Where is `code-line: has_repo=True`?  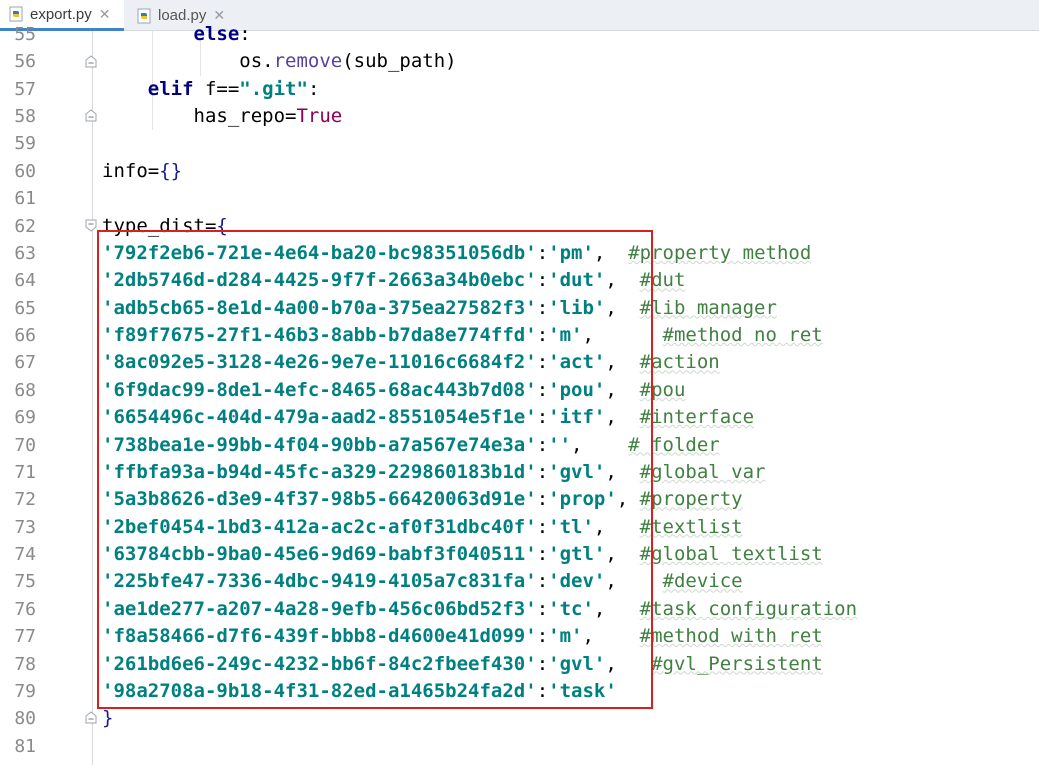
code-line: has_repo=True is located at coordinates (222, 116).